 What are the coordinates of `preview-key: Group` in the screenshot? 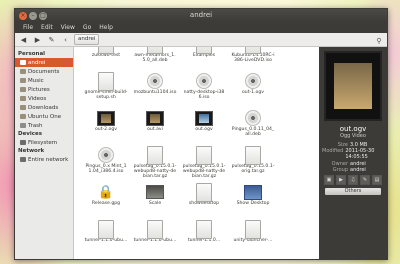 It's located at (340, 169).